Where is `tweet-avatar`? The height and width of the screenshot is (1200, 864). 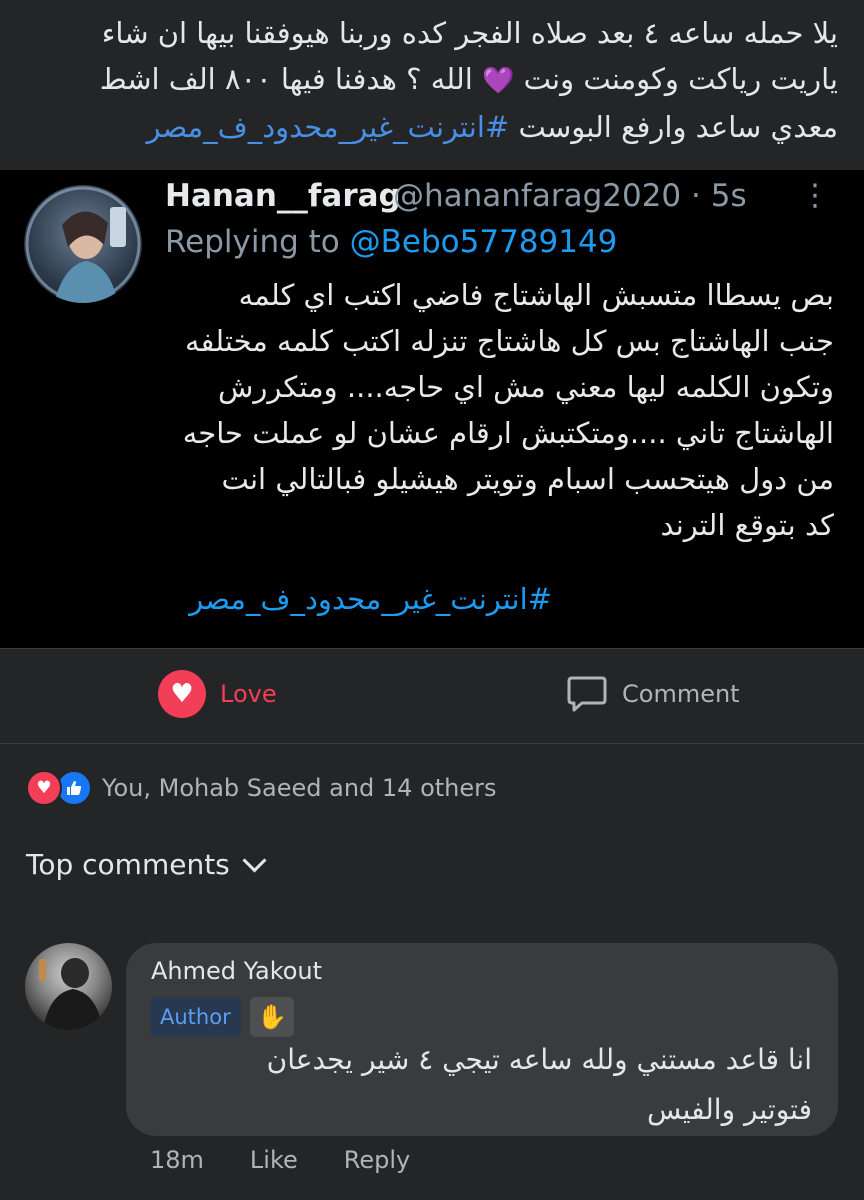 tweet-avatar is located at coordinates (83, 244).